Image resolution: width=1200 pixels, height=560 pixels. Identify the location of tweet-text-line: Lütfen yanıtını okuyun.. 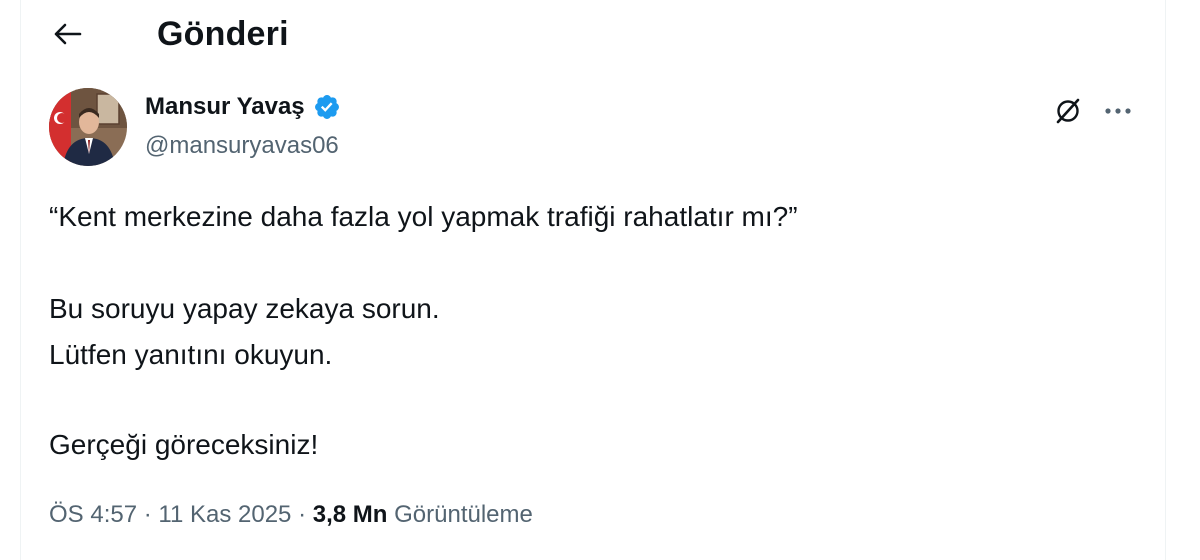
(191, 354).